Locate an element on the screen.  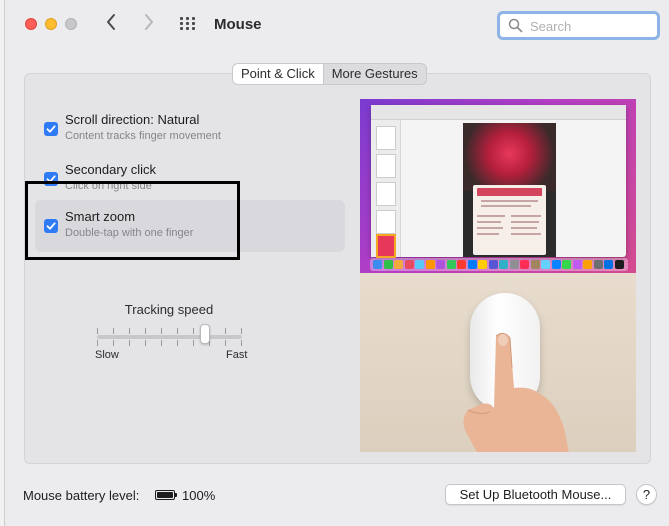
tracking-speed-slider-knob is located at coordinates (205, 334).